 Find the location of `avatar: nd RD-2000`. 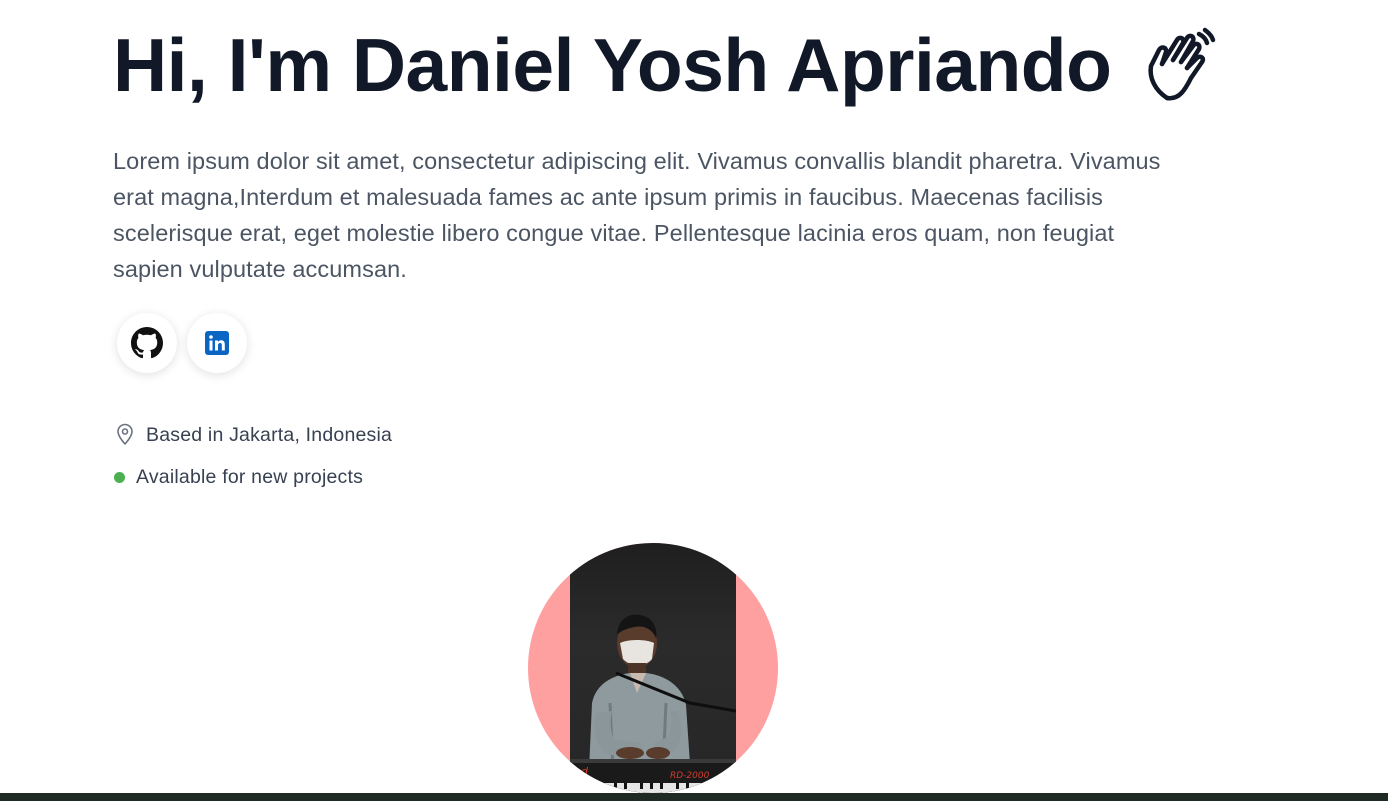

avatar: nd RD-2000 is located at coordinates (653, 668).